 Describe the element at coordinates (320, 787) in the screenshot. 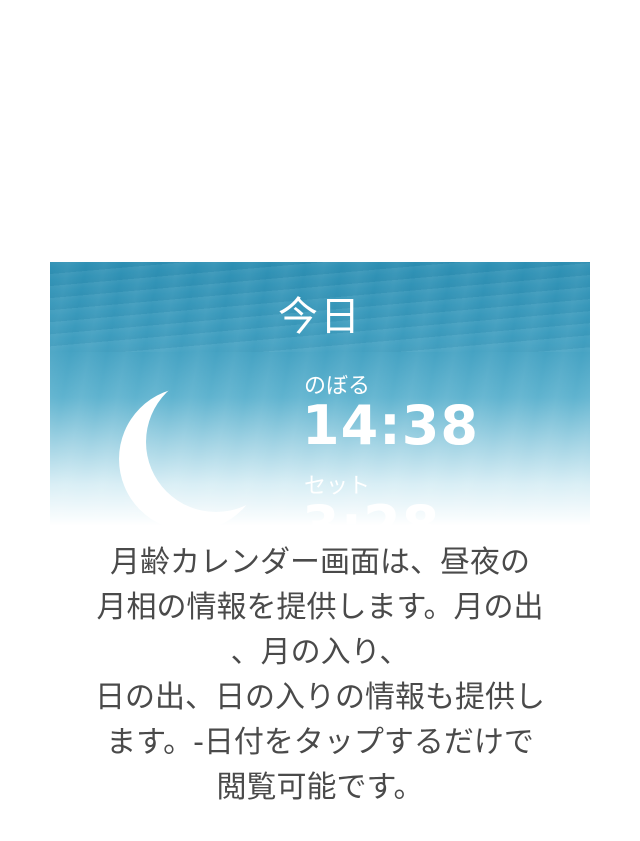

I see `caption-line: 閲覧可能です。` at that location.